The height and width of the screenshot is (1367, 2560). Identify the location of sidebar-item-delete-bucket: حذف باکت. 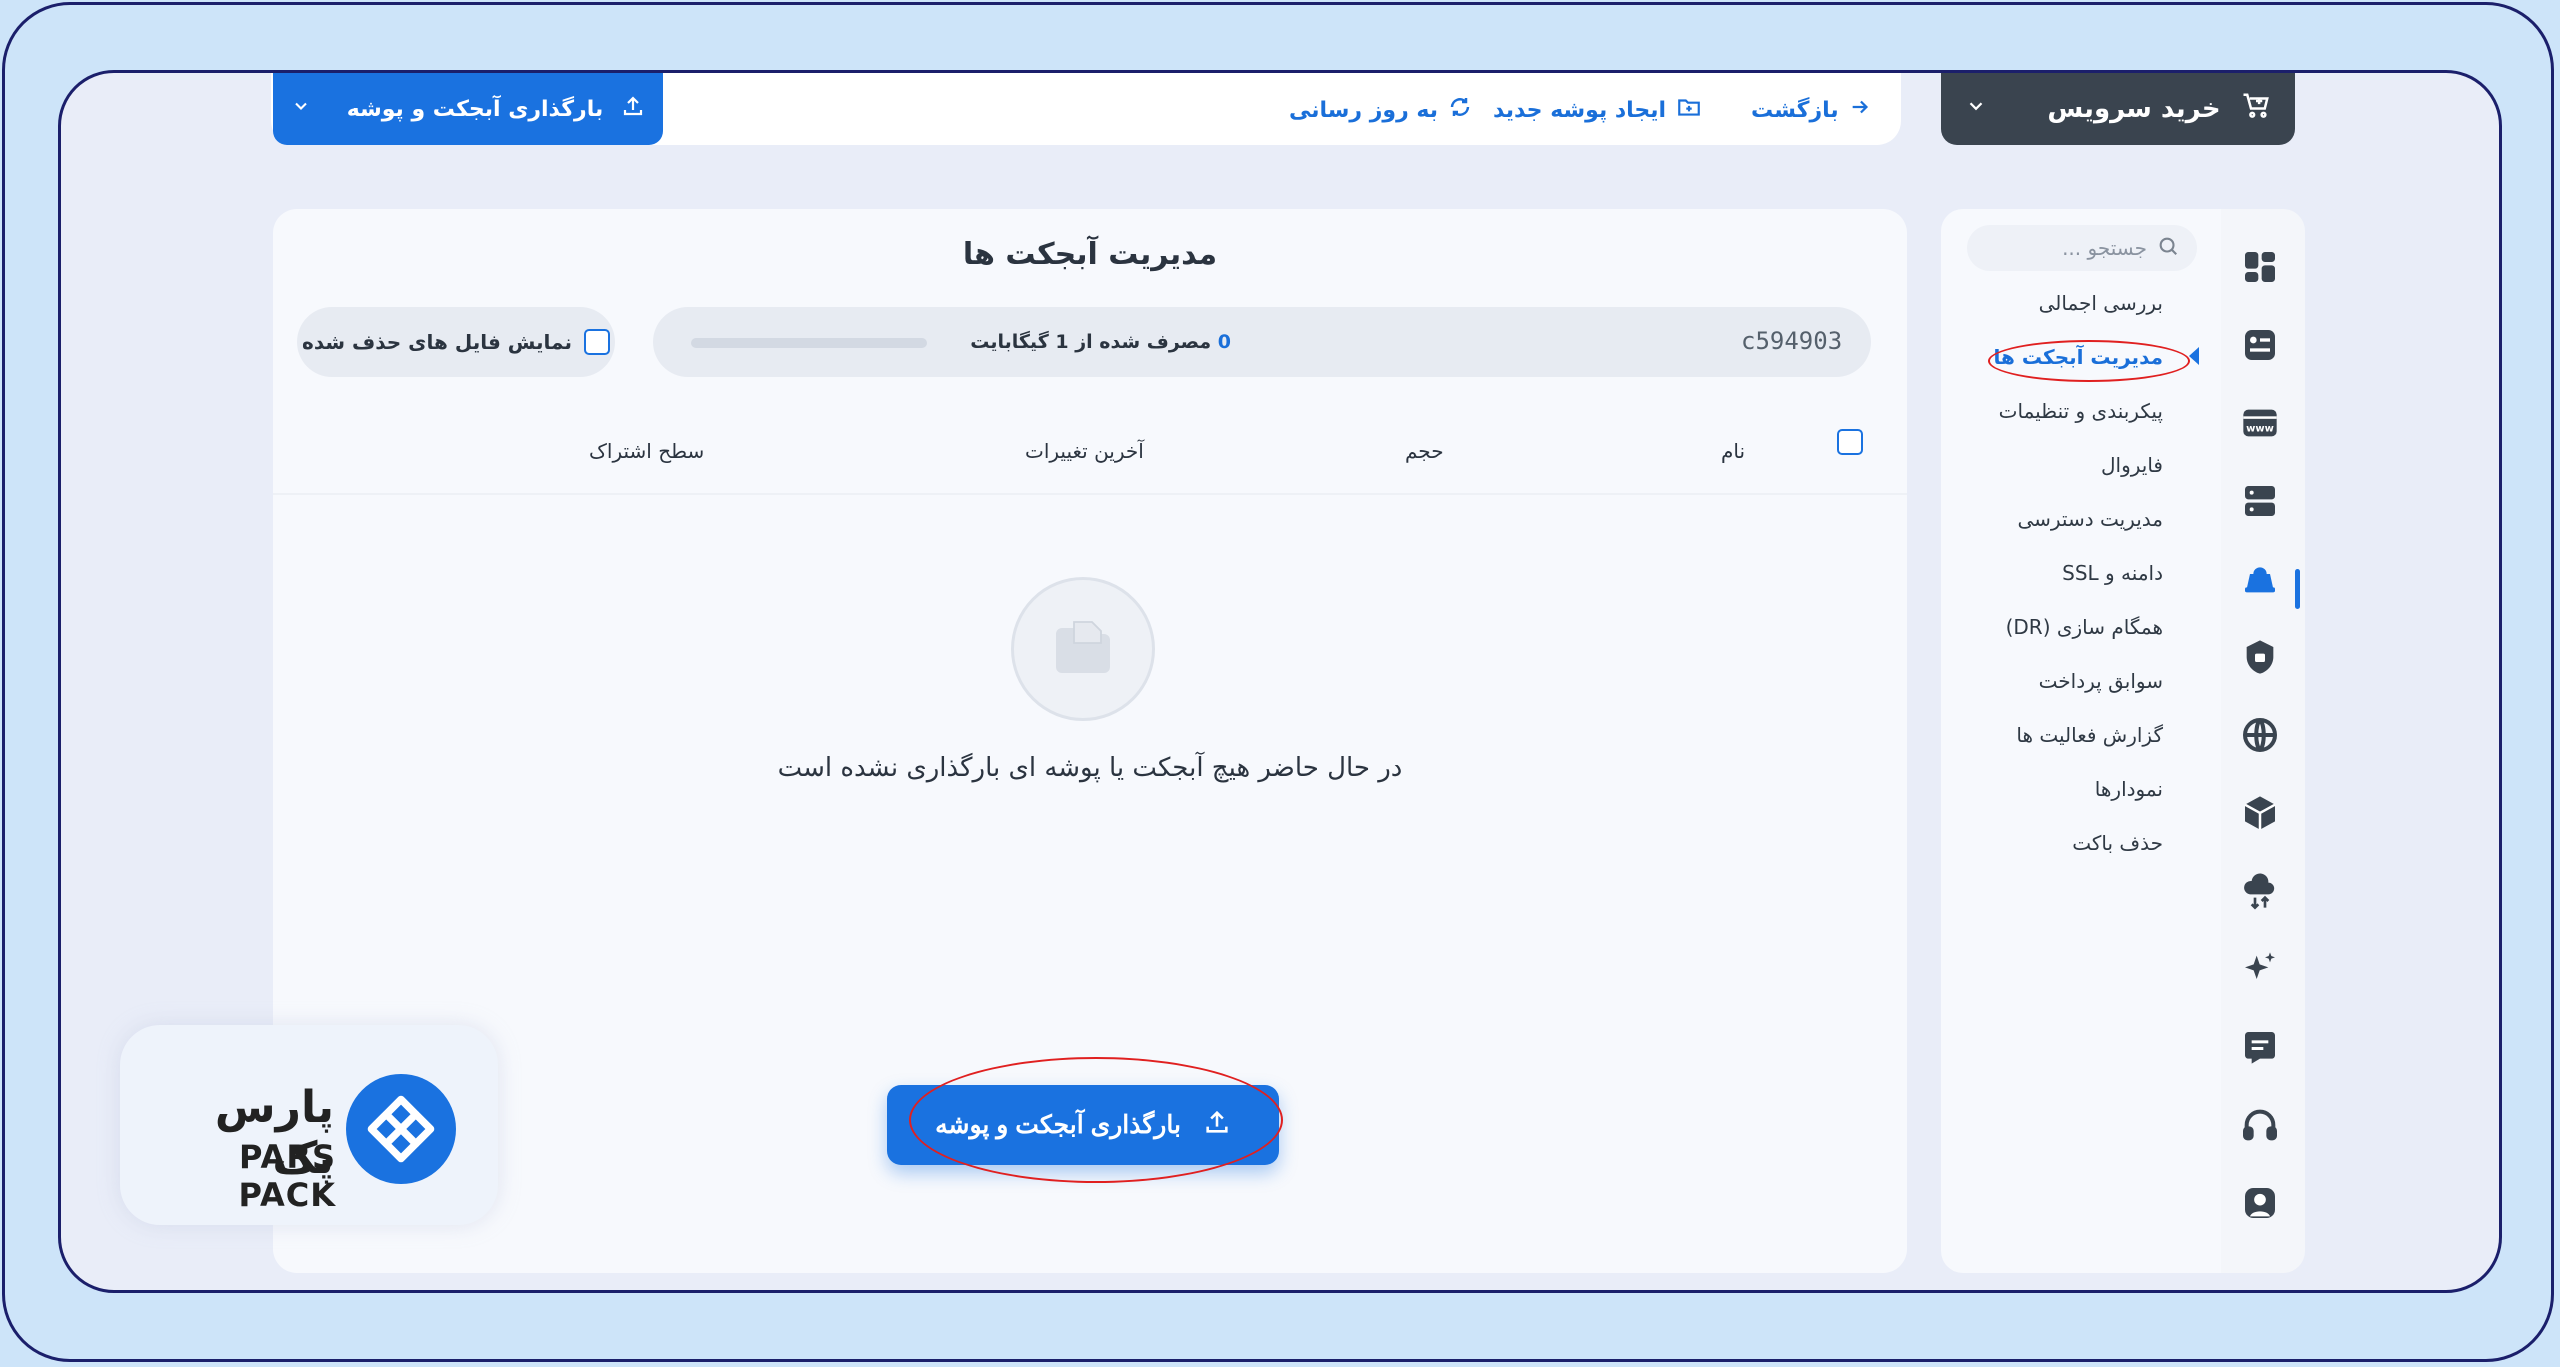
(2081, 843).